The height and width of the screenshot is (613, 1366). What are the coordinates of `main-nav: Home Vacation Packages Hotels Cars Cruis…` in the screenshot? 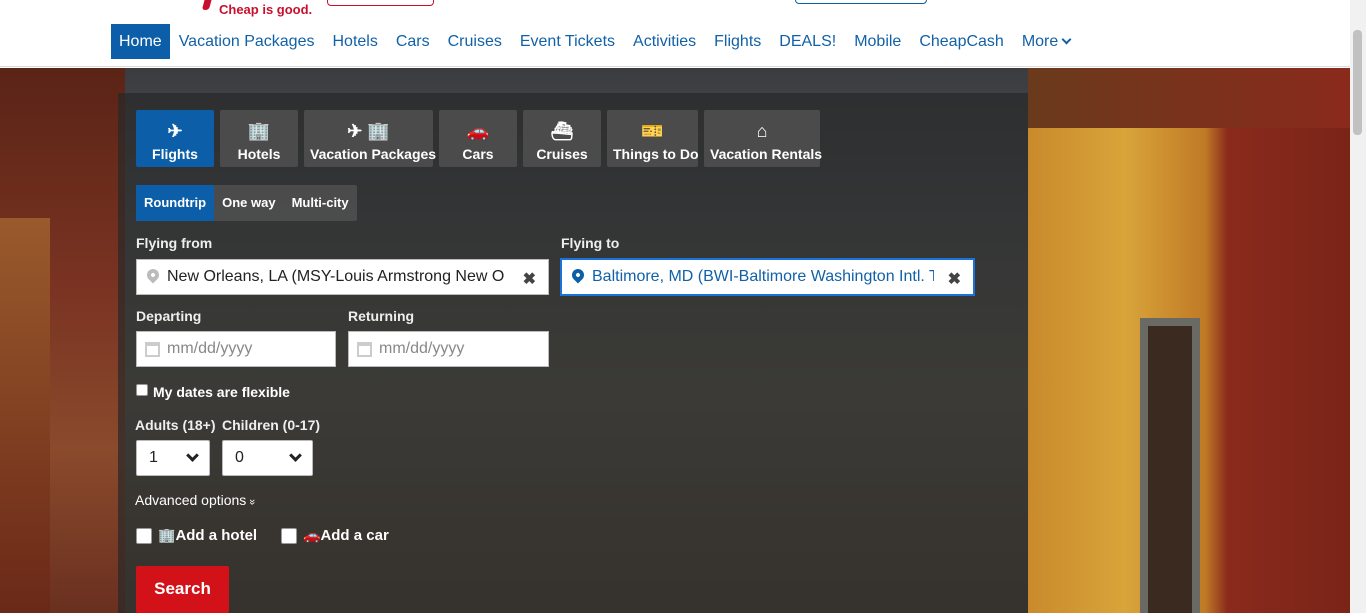 It's located at (675, 43).